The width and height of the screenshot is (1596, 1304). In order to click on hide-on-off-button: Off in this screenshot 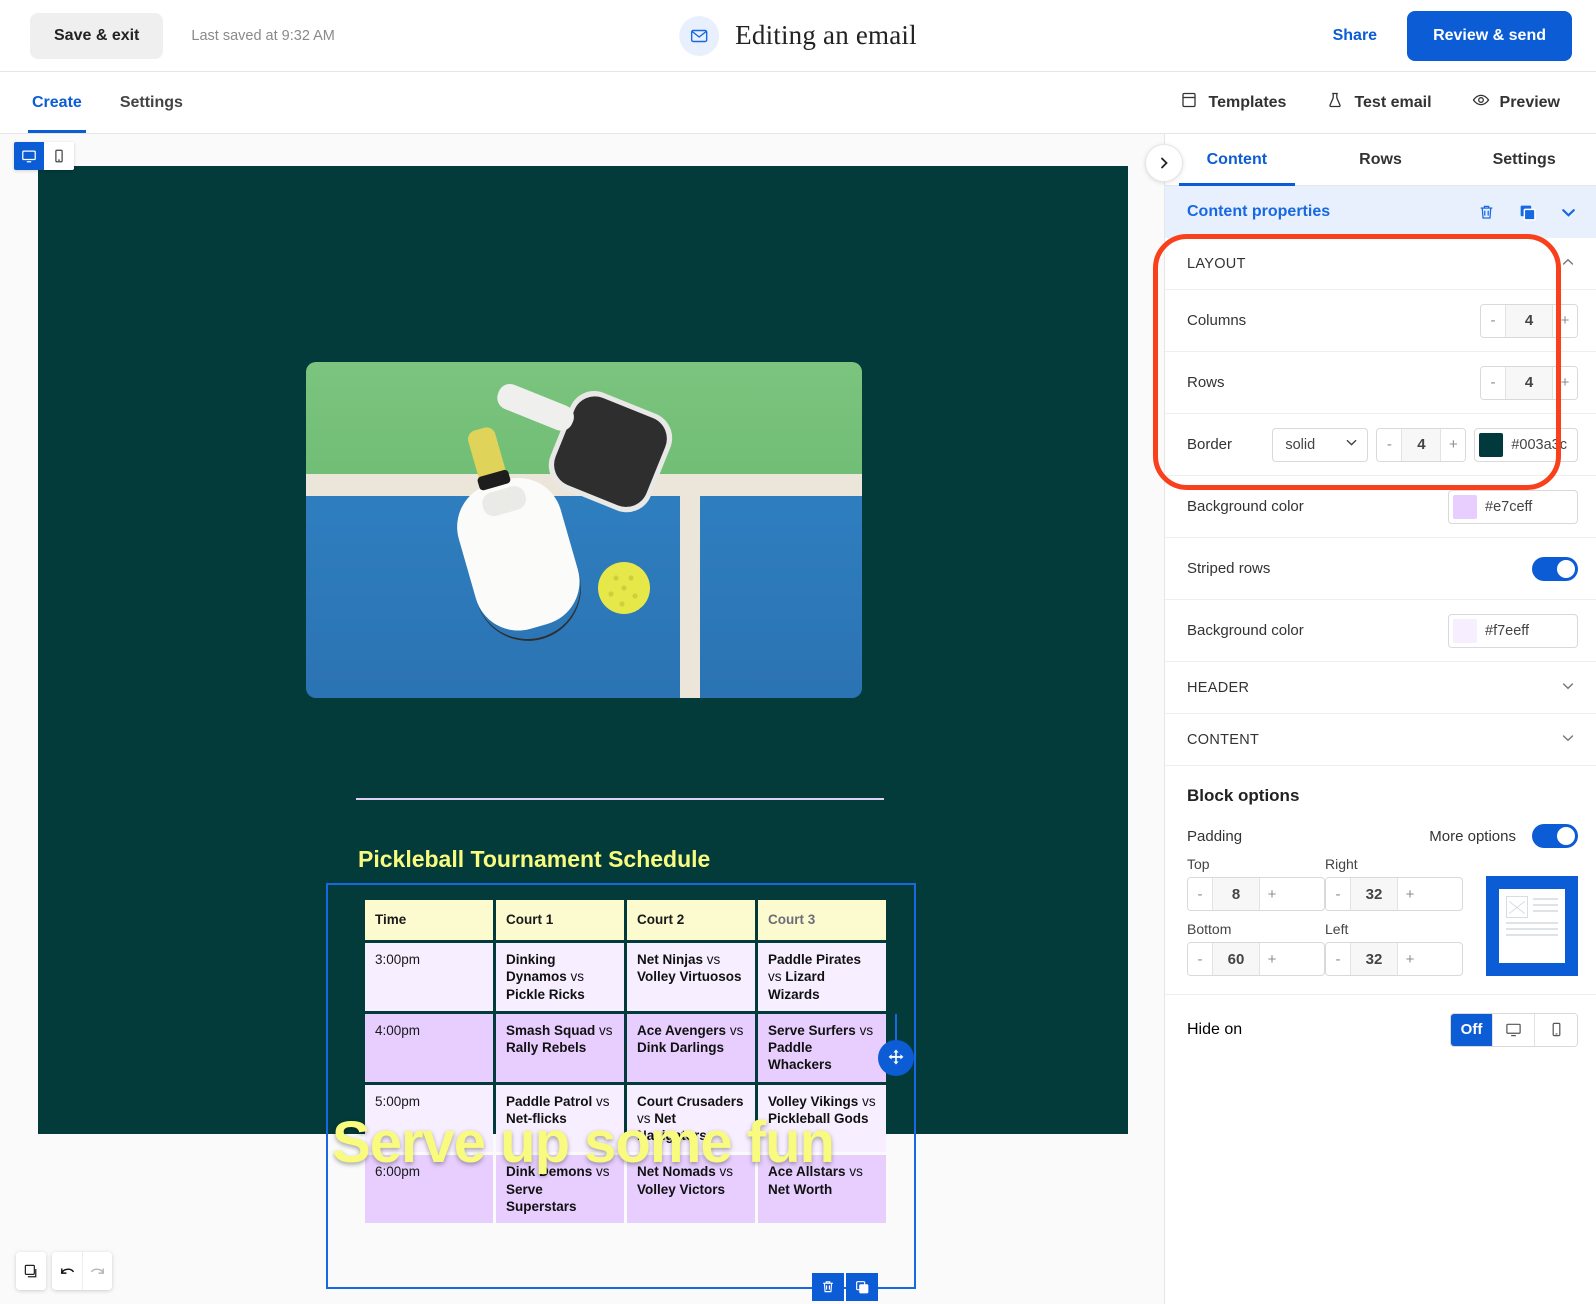, I will do `click(1472, 1029)`.